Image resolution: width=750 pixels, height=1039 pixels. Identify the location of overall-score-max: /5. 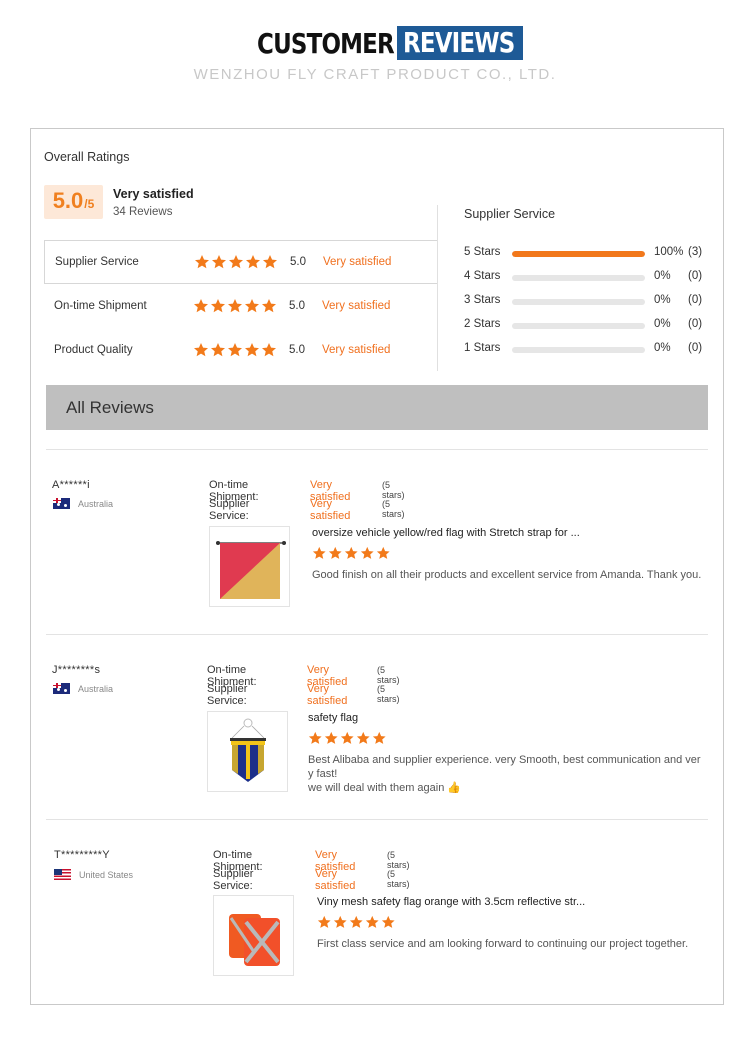
(89, 204).